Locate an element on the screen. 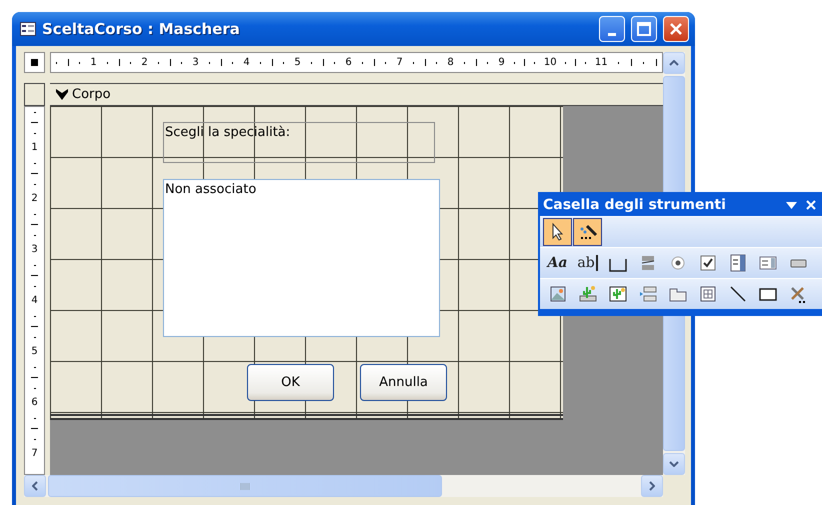  textbox-tool-glyph: ab is located at coordinates (587, 263).